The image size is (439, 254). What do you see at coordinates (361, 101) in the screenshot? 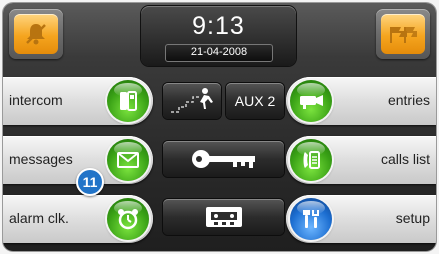
I see `entries-button: entries` at bounding box center [361, 101].